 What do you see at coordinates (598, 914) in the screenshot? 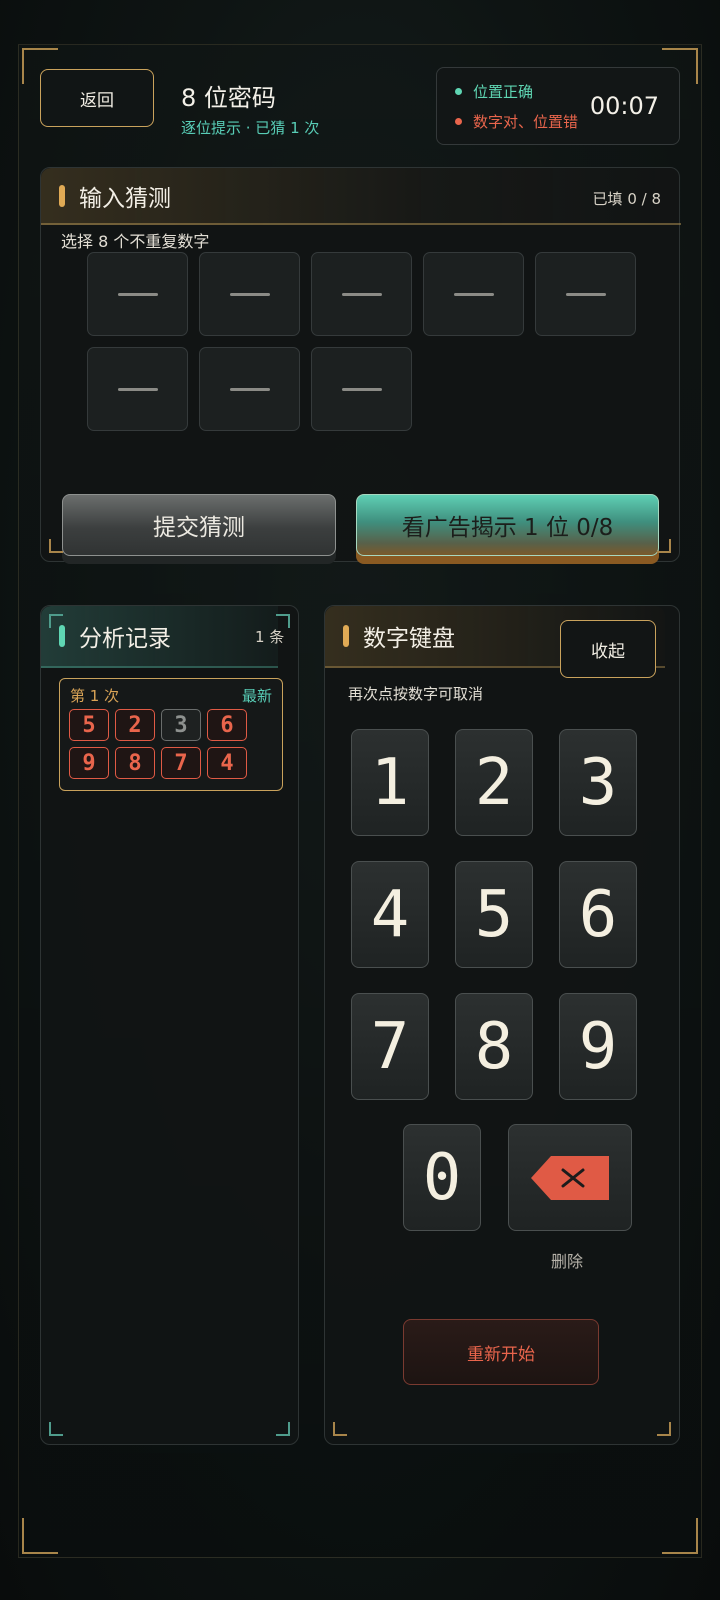
I see `key-6: 6` at bounding box center [598, 914].